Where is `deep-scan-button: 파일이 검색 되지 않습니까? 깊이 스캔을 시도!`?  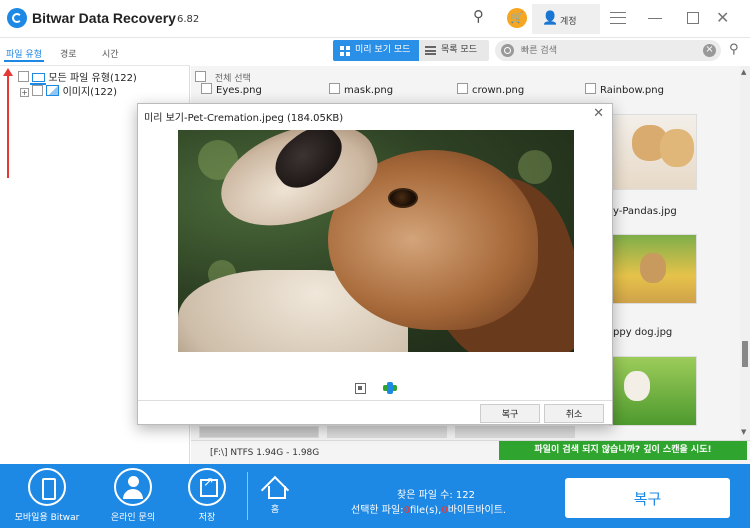 deep-scan-button: 파일이 검색 되지 않습니까? 깊이 스캔을 시도! is located at coordinates (623, 450).